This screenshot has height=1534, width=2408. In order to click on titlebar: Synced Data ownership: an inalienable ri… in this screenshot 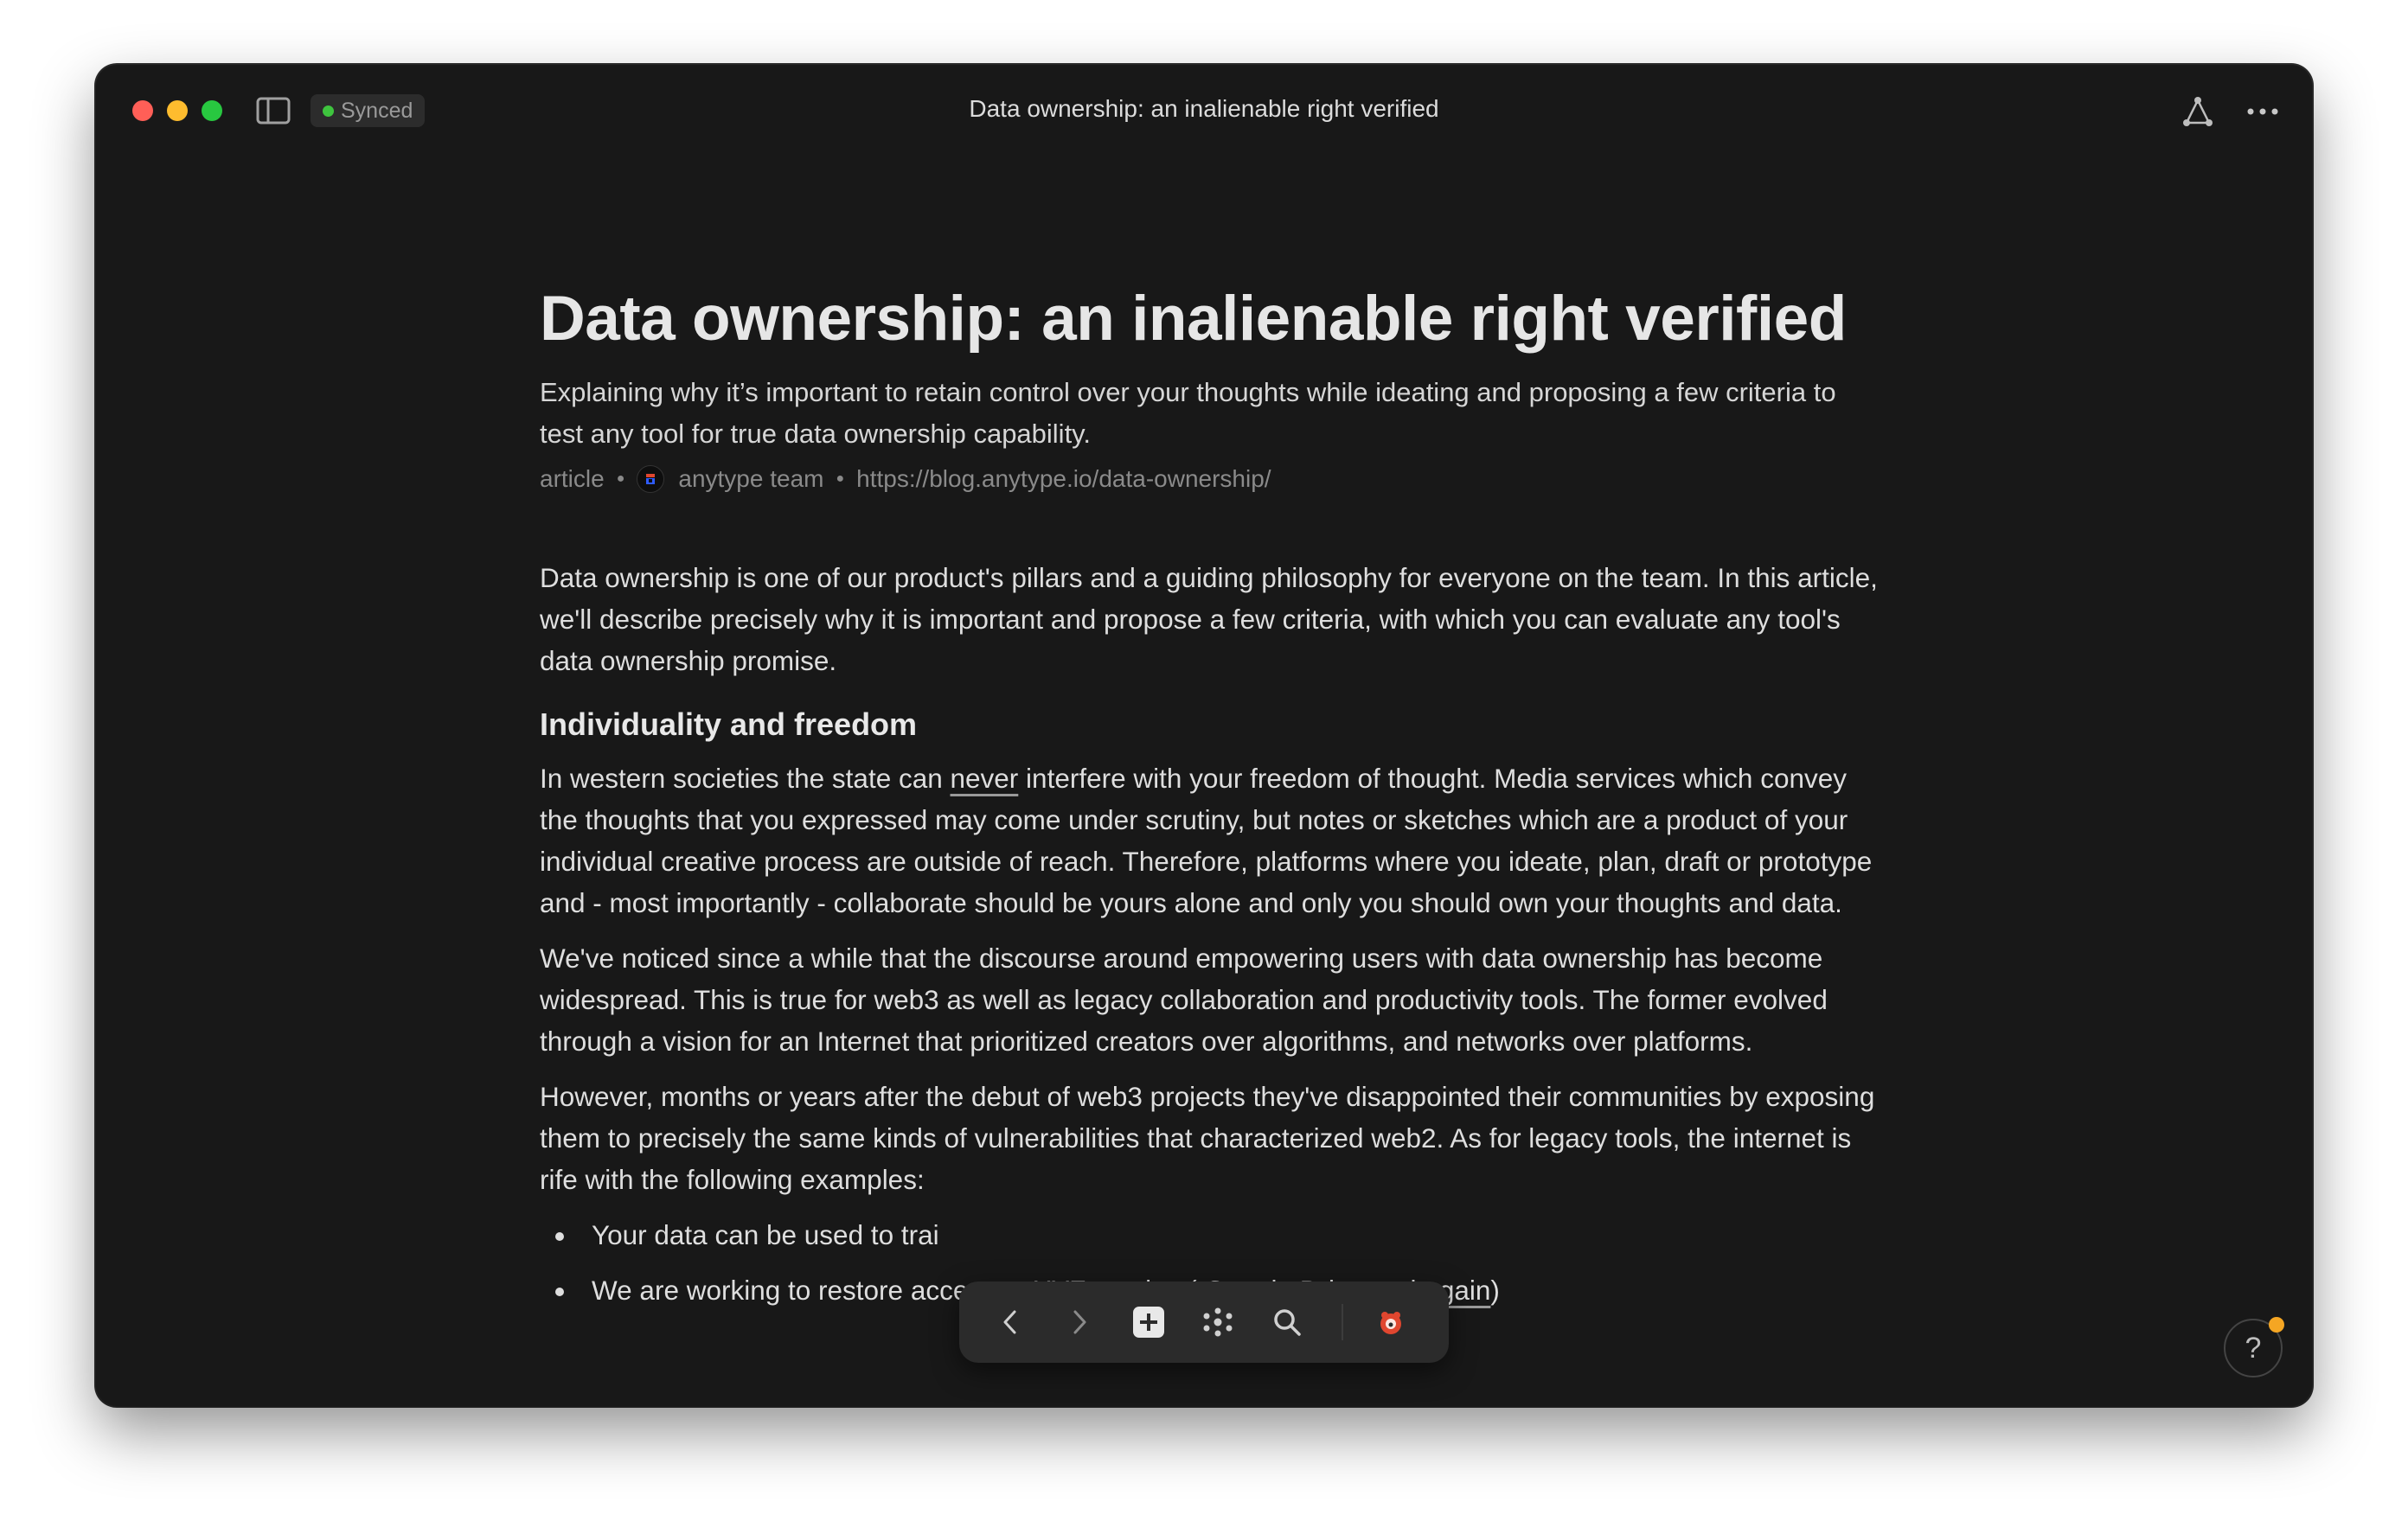, I will do `click(1204, 110)`.